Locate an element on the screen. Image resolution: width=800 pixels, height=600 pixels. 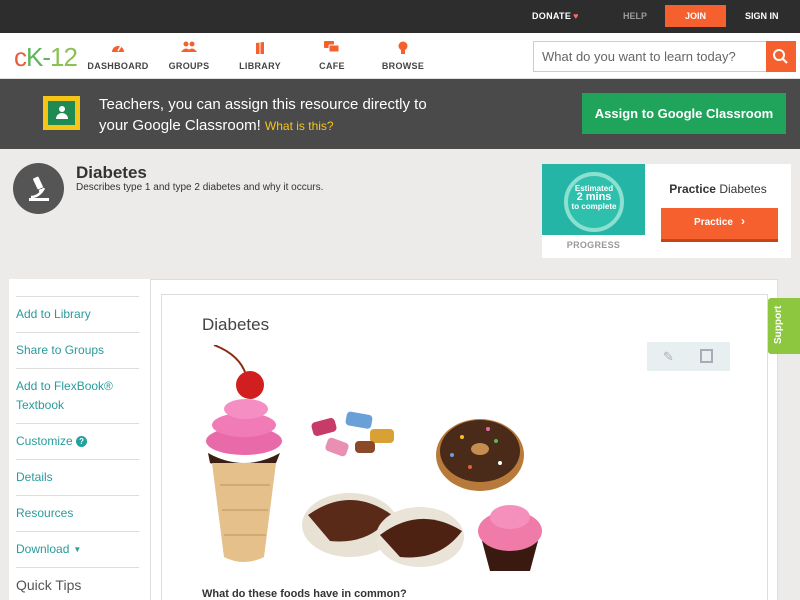
logo-c: c is located at coordinates (20, 57).